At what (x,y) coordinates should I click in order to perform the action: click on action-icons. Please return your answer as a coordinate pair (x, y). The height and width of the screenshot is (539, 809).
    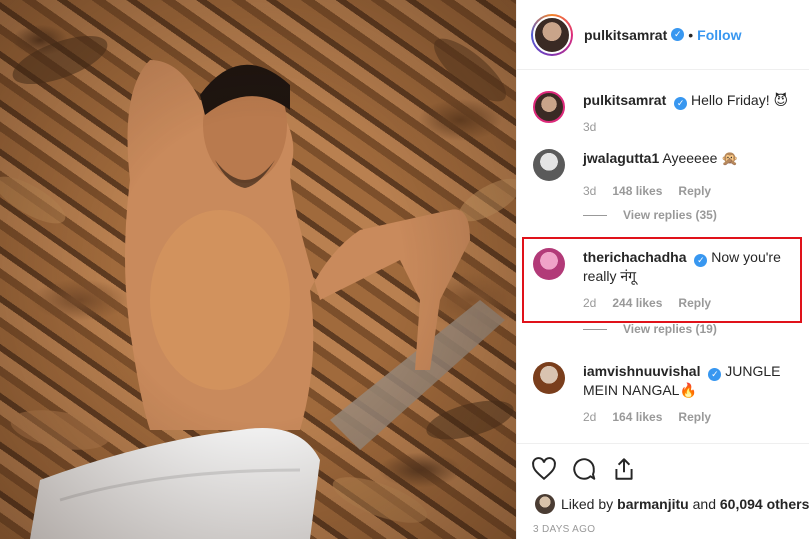
    Looking at the image, I should click on (663, 463).